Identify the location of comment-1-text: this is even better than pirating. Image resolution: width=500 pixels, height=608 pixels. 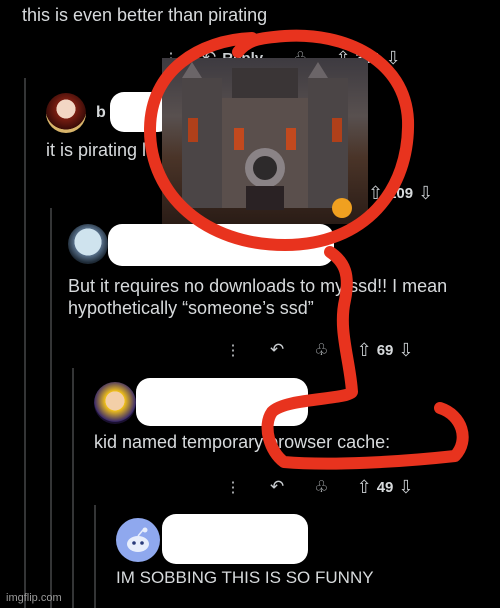
(145, 15).